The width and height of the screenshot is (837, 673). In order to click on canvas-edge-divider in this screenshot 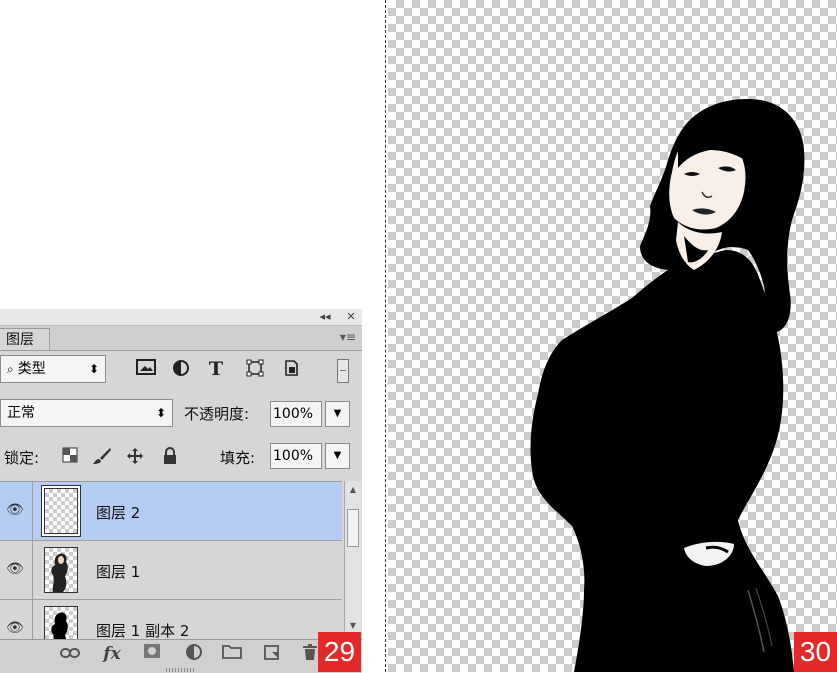, I will do `click(385, 336)`.